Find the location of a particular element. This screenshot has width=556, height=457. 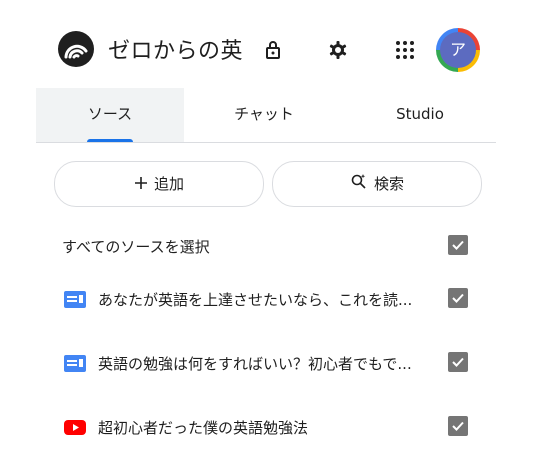

tab-studio-label: Studio is located at coordinates (420, 114).